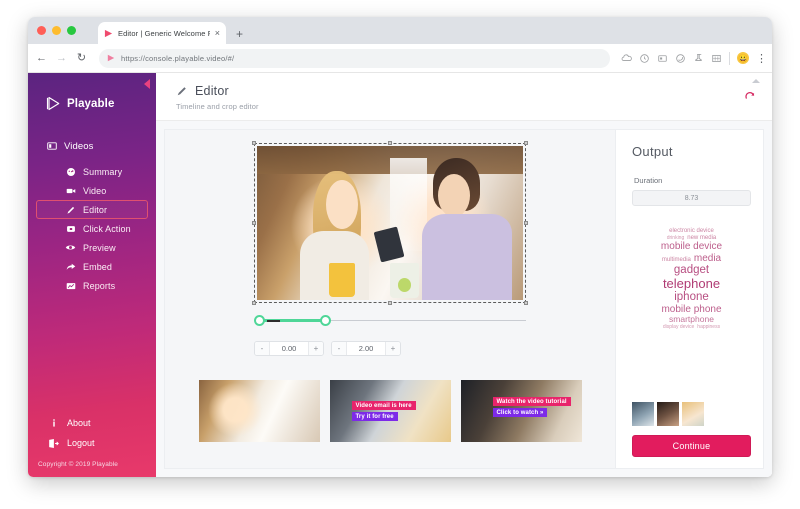  Describe the element at coordinates (92, 423) in the screenshot. I see `sidebar-item-about: About` at that location.